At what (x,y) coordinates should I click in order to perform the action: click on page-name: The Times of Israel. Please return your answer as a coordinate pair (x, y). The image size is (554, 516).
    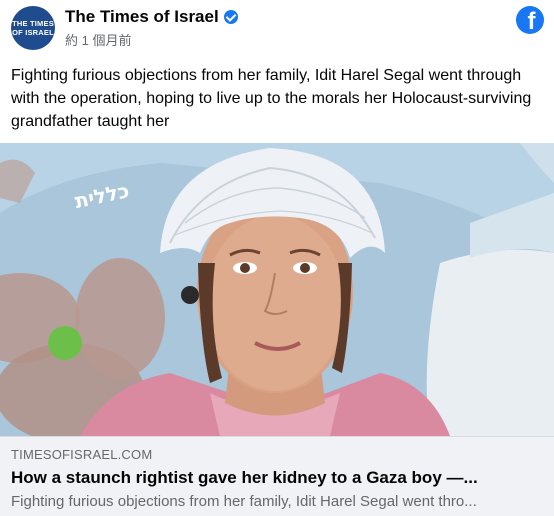
    Looking at the image, I should click on (142, 17).